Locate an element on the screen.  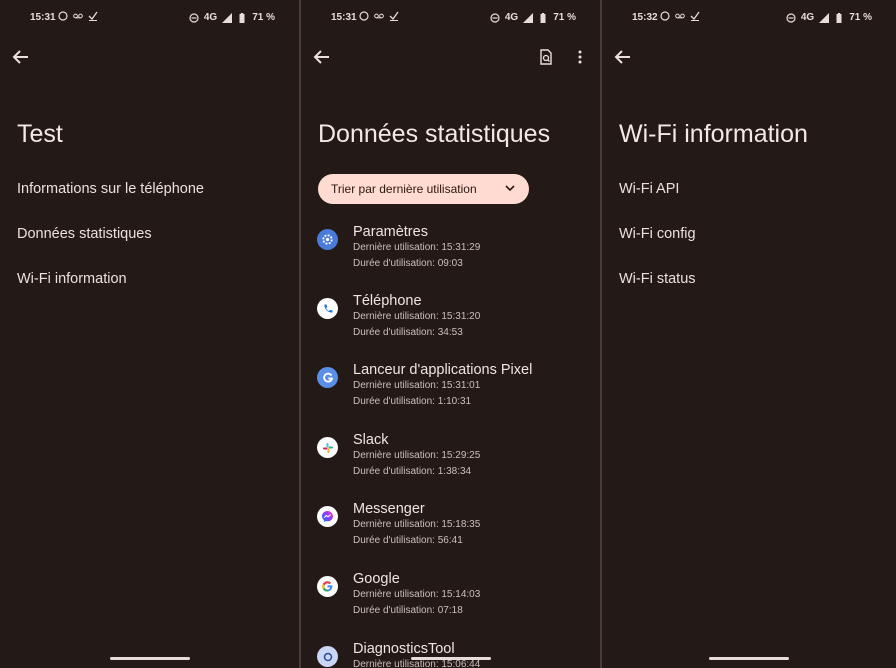
menu-item-phone-info: Informations sur le téléphone is located at coordinates (110, 189).